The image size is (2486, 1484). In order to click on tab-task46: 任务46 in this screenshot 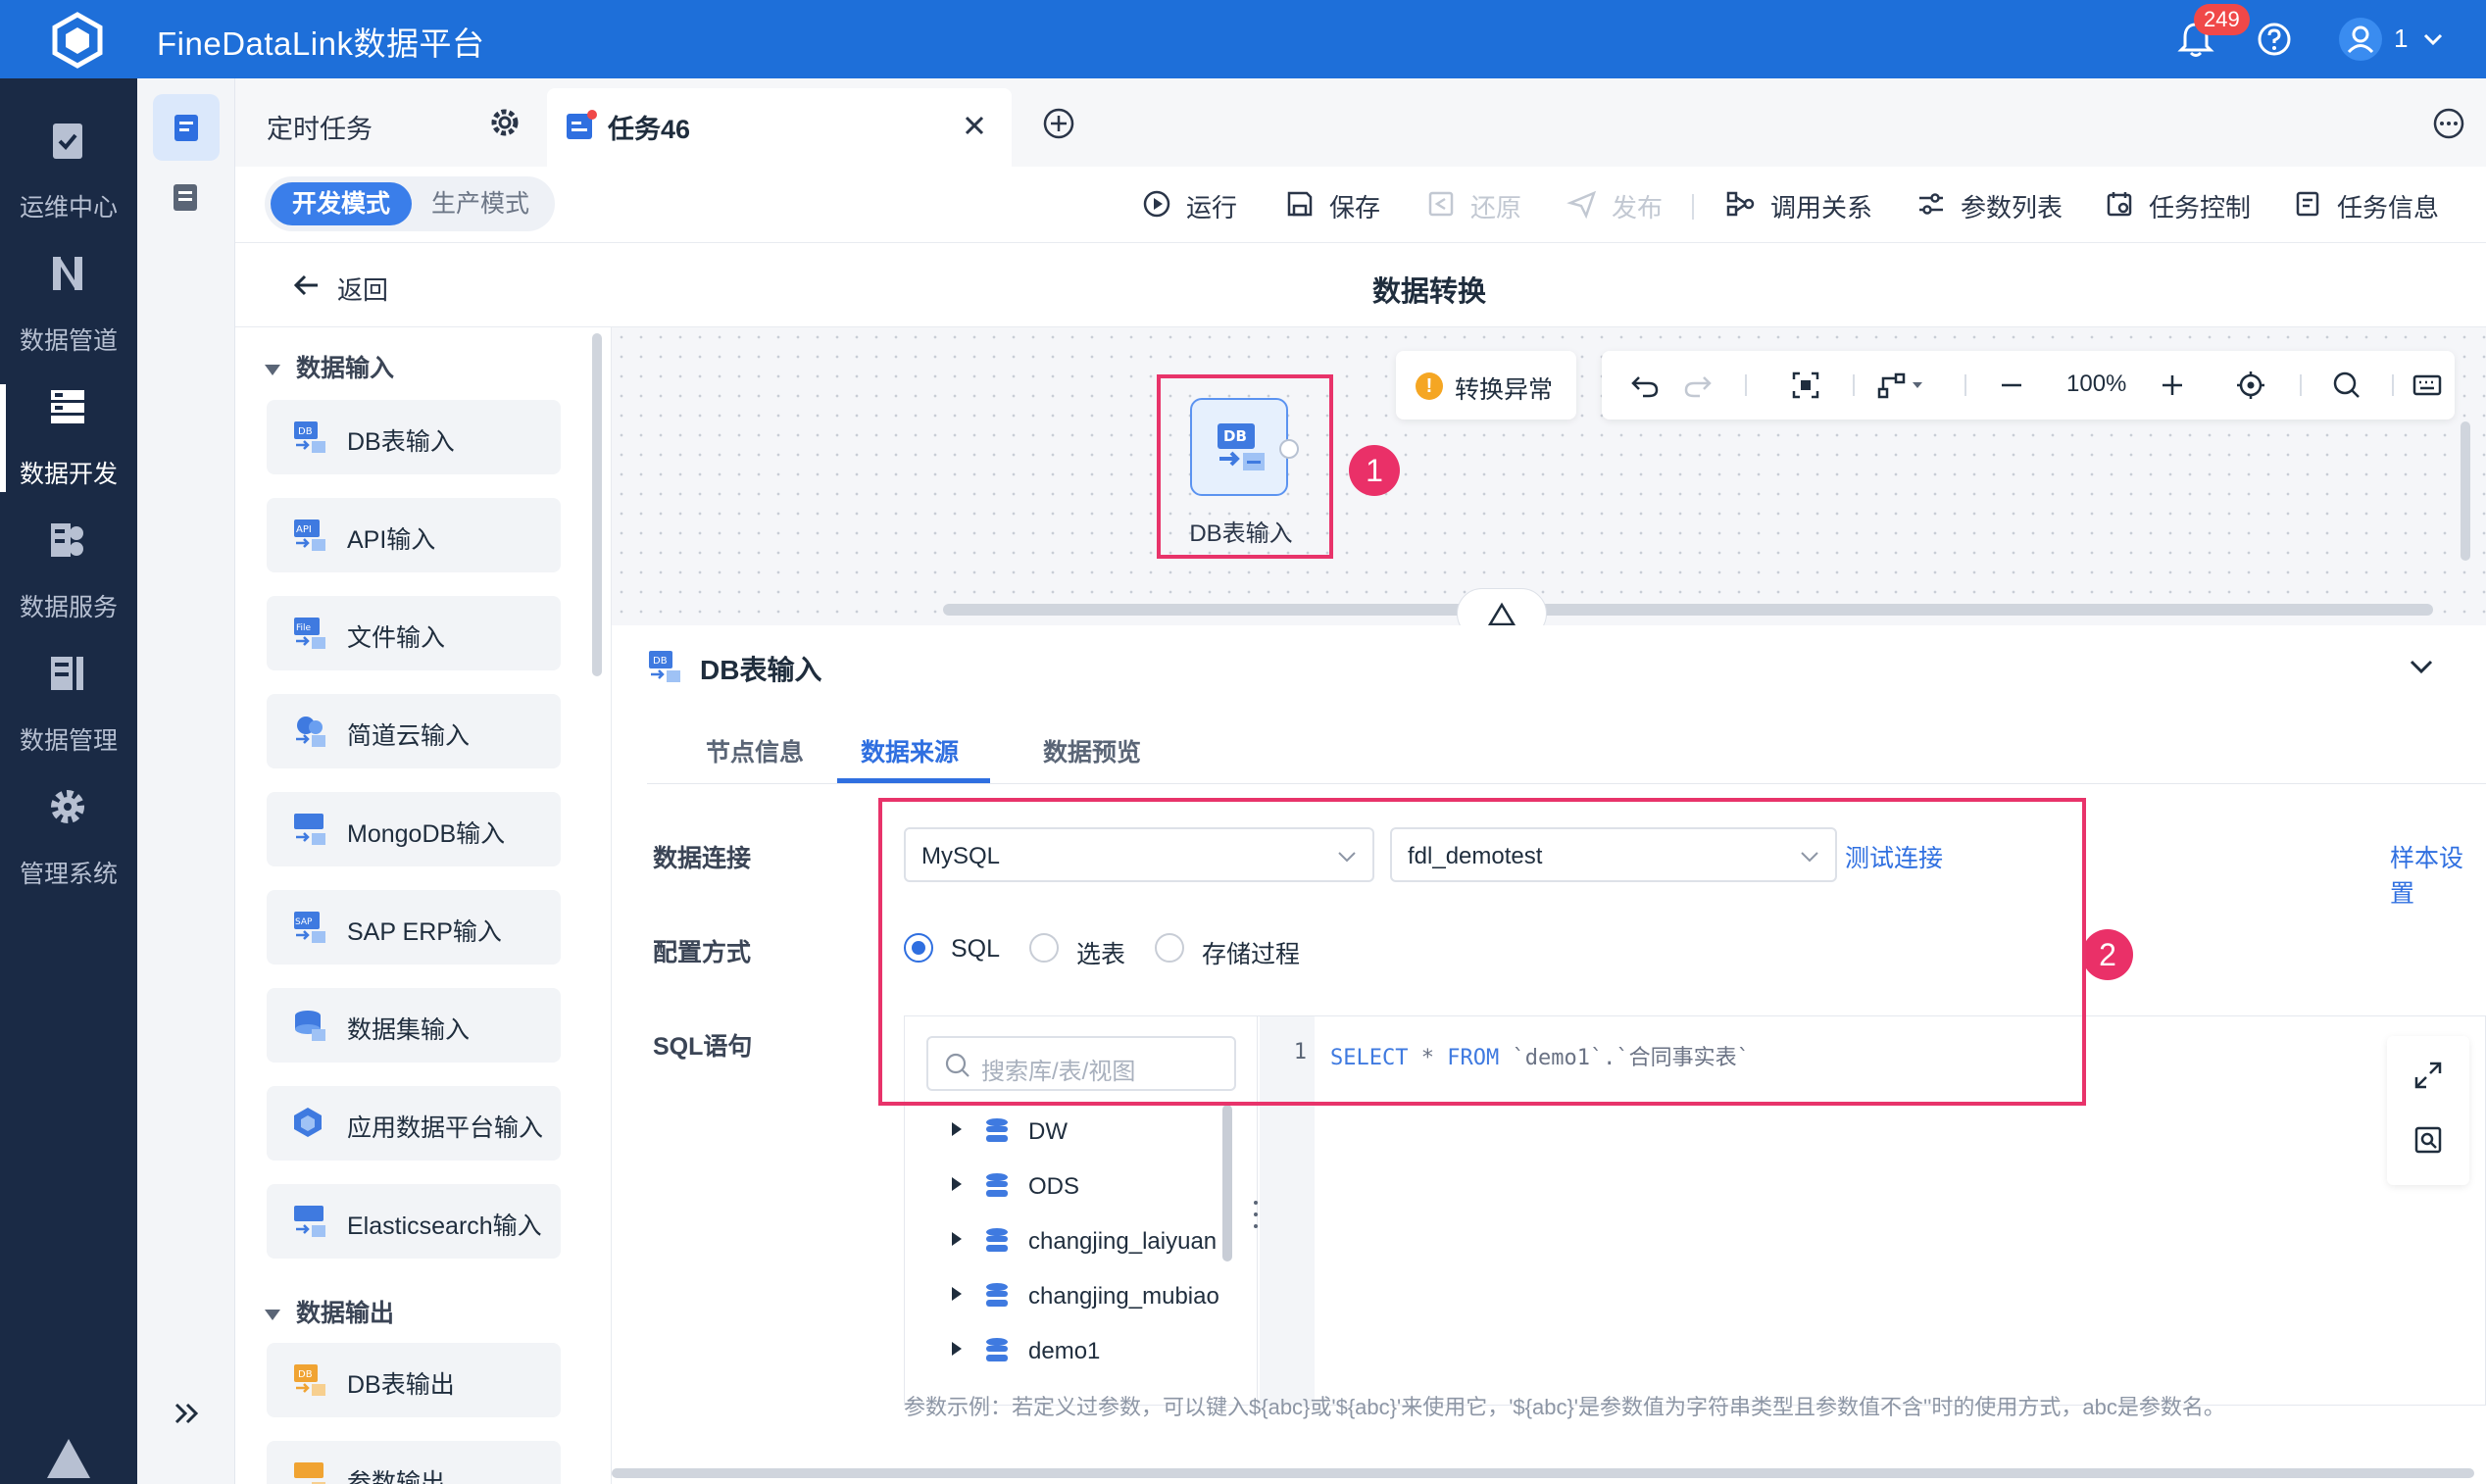, I will do `click(779, 128)`.